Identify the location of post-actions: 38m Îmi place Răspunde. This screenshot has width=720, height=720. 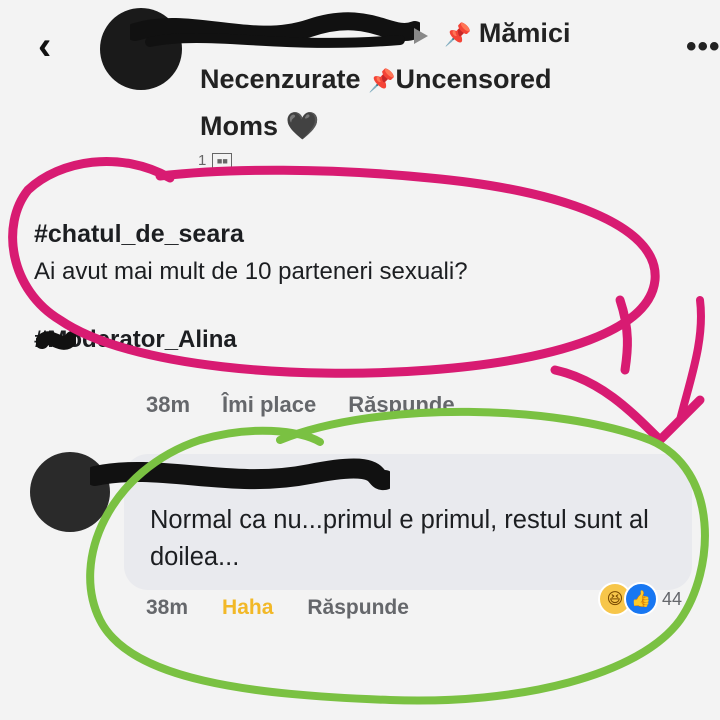
(300, 405).